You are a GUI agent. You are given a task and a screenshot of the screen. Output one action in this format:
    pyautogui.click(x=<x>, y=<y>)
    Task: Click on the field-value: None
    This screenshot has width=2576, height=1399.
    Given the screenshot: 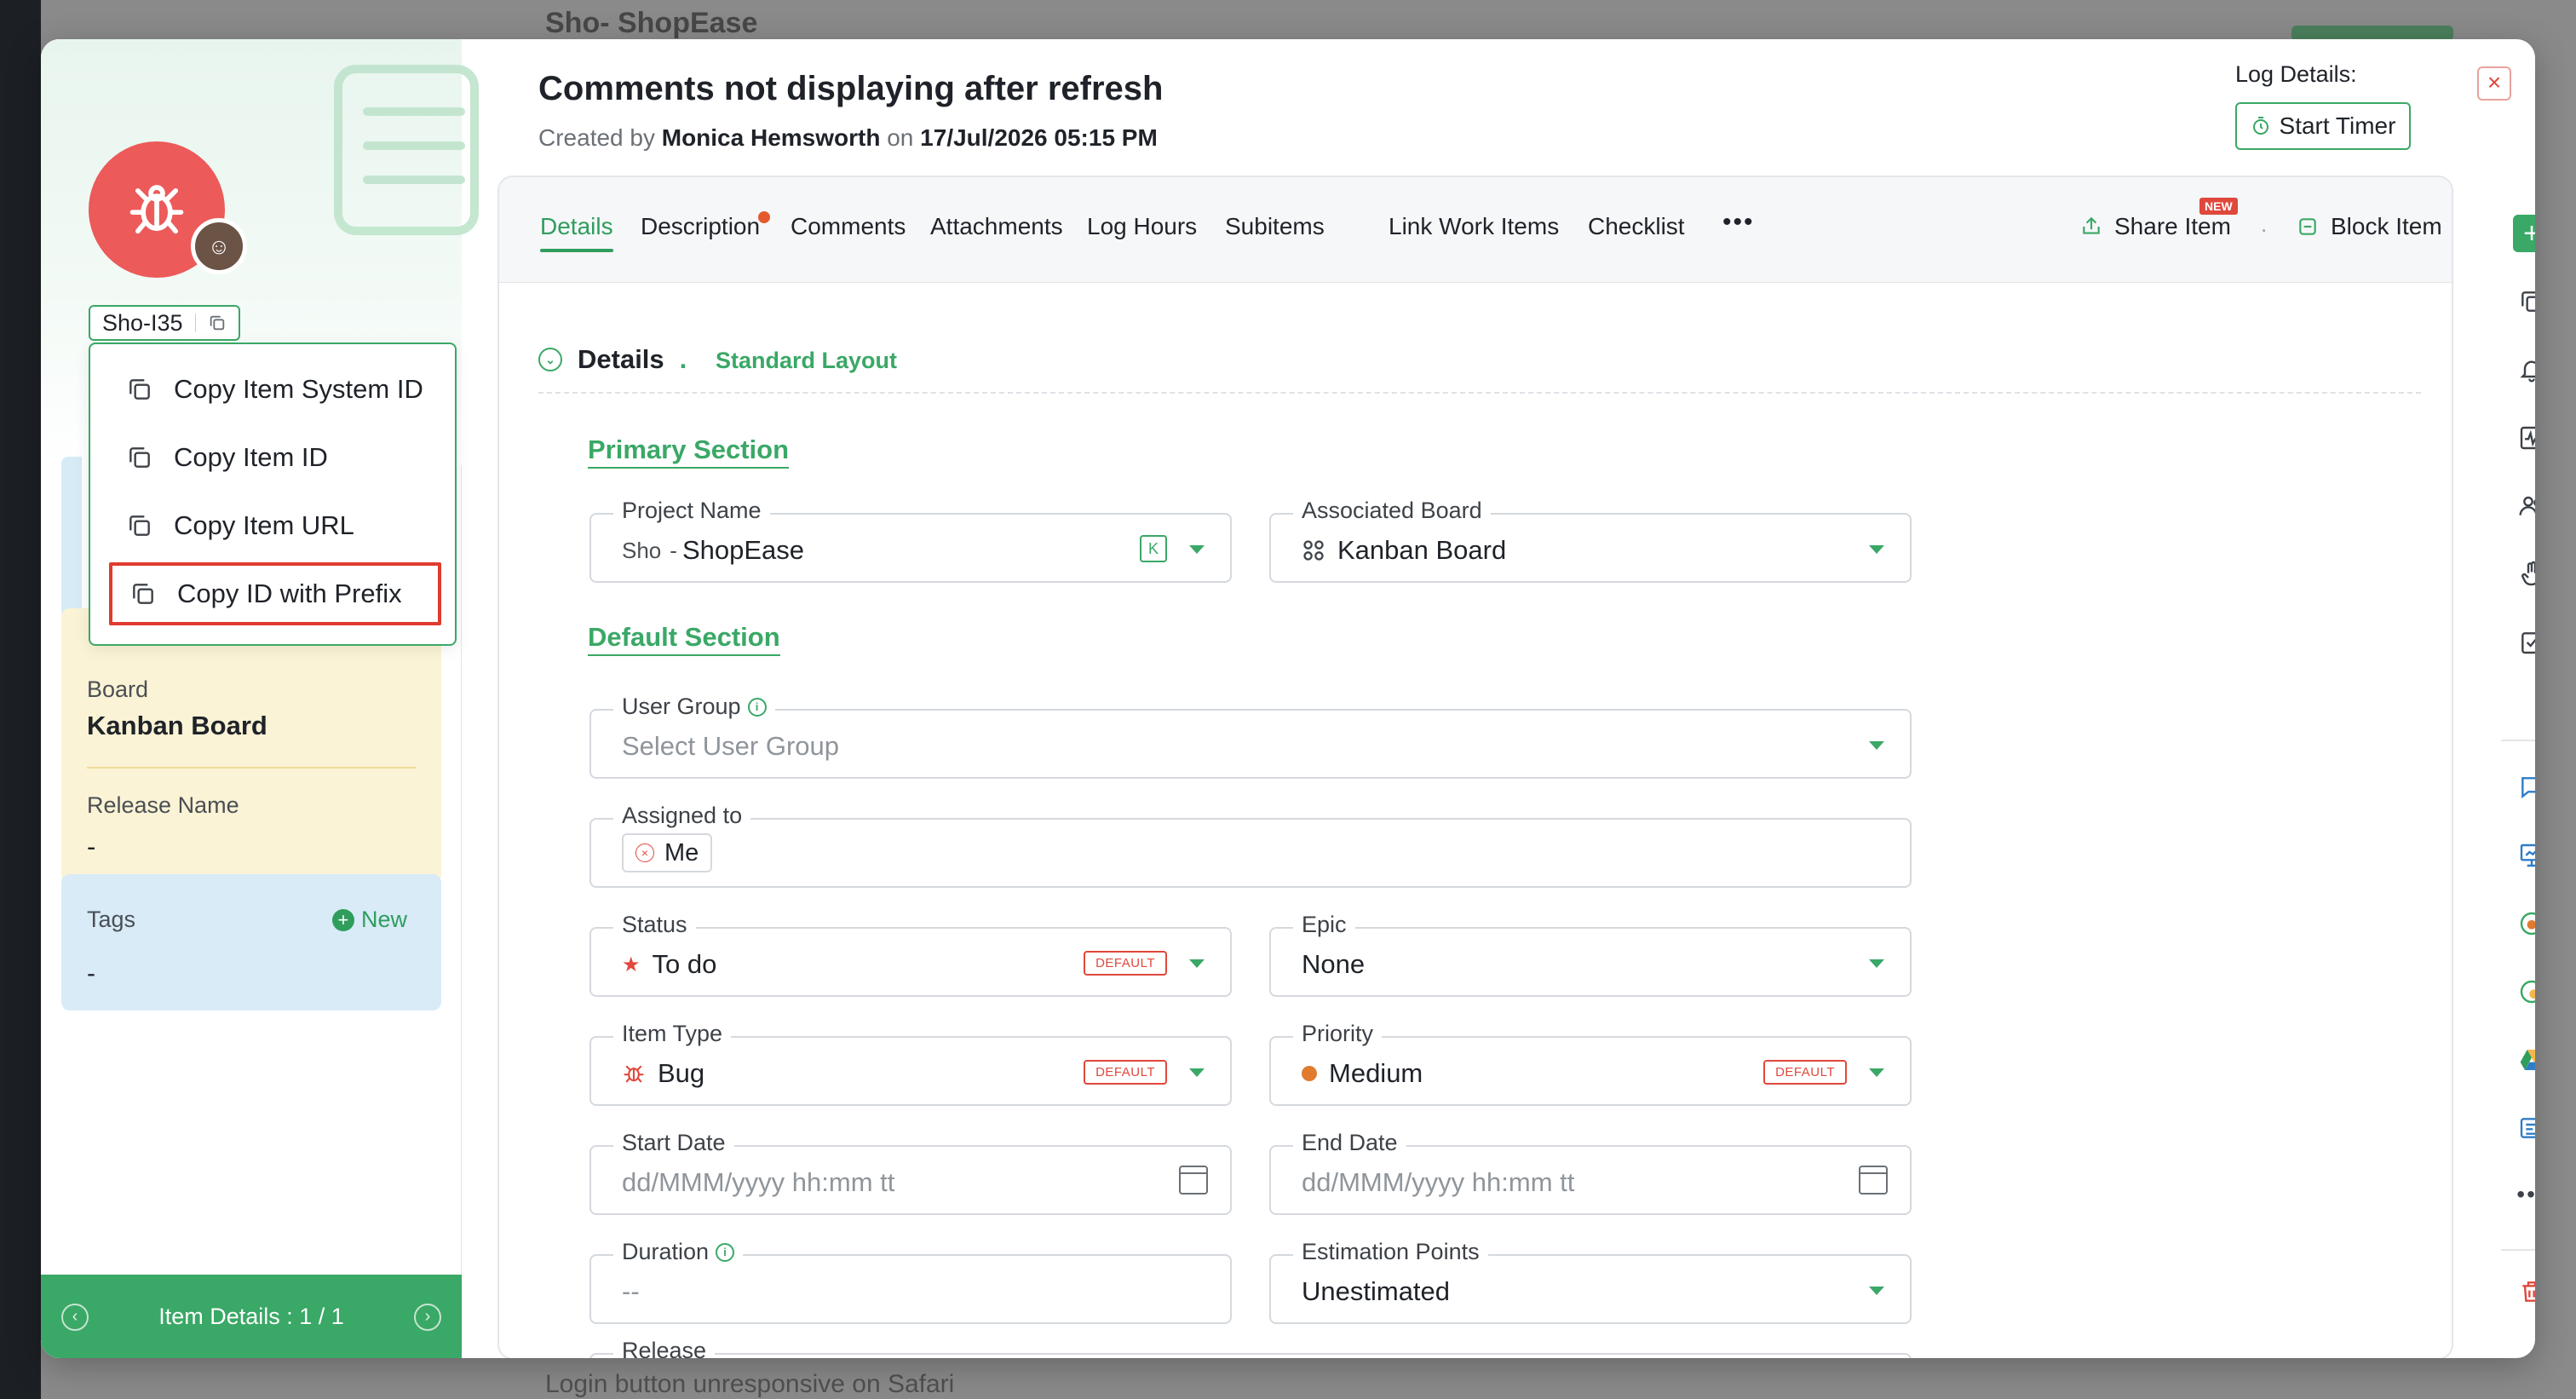 What is the action you would take?
    pyautogui.click(x=1334, y=964)
    